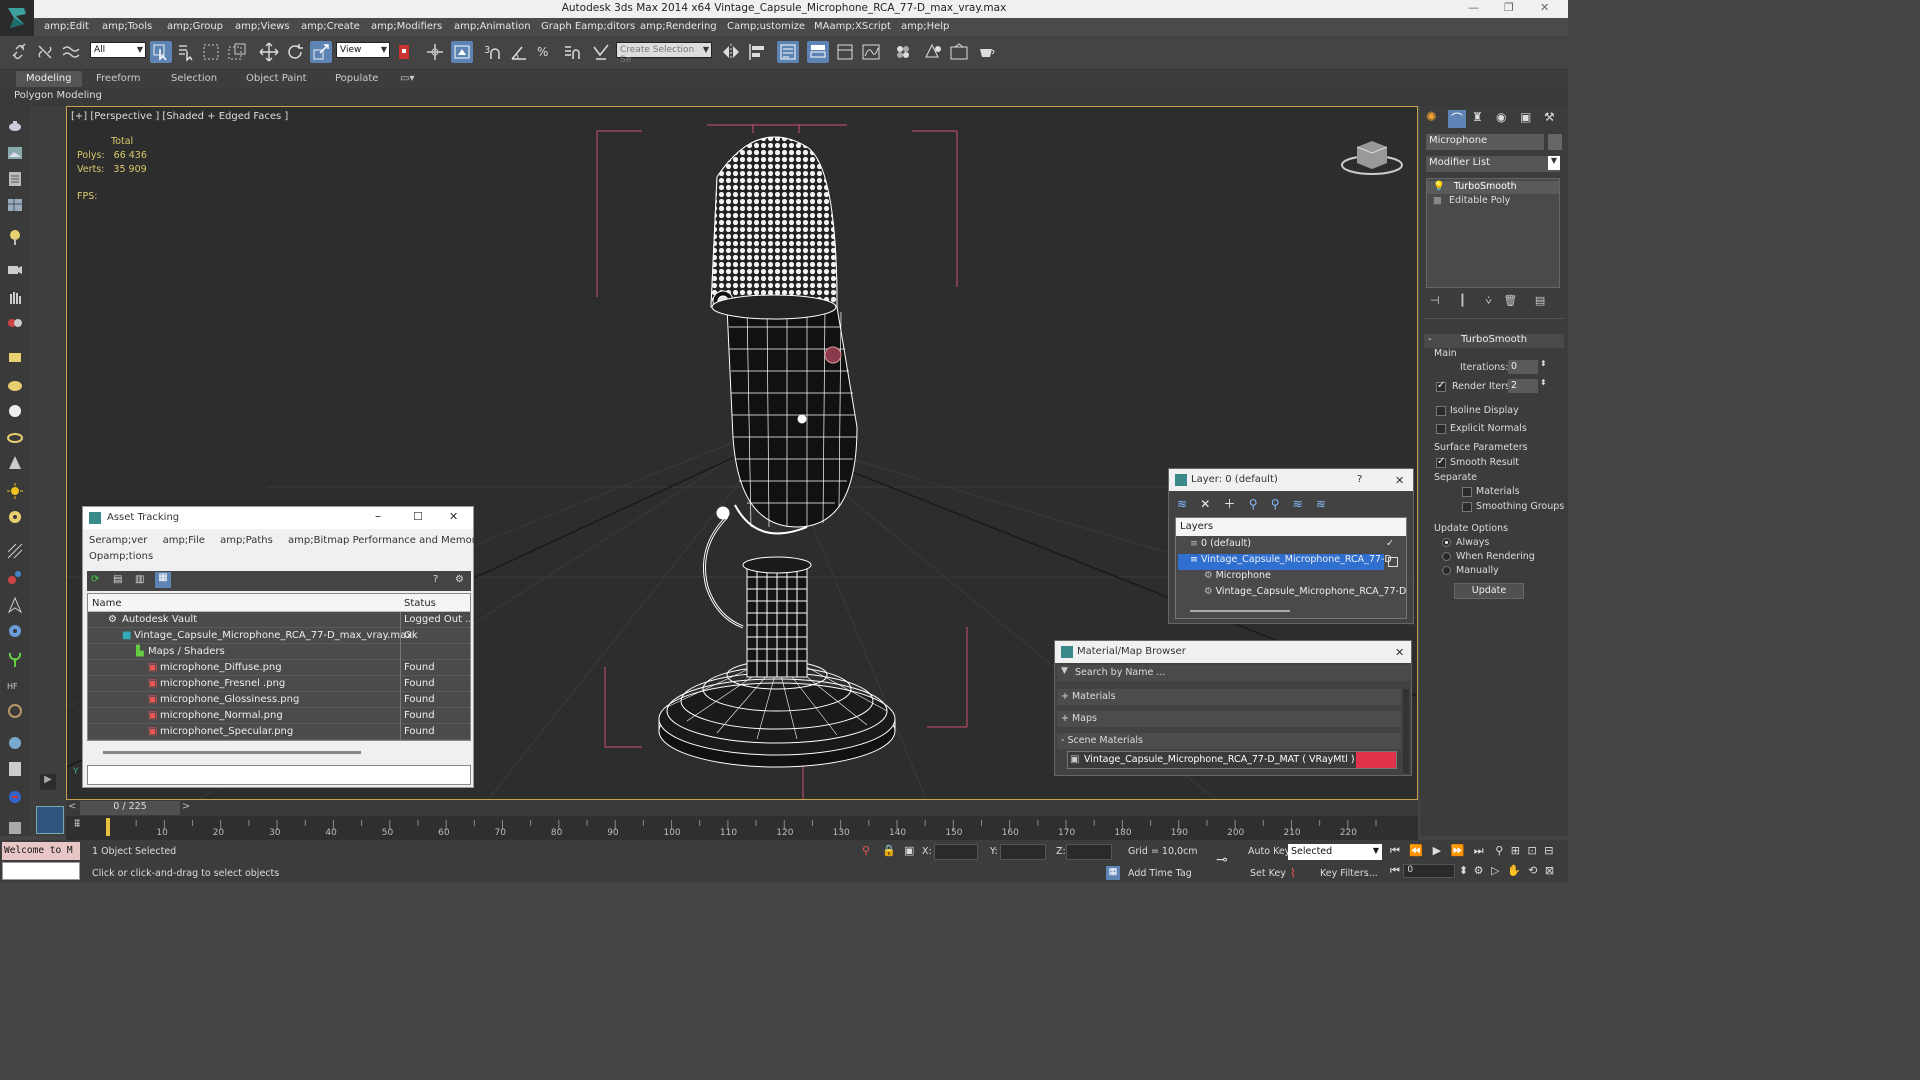 This screenshot has width=1920, height=1080. Describe the element at coordinates (1286, 546) in the screenshot. I see `layer-row-default: ≡ 0 (default) ✓` at that location.